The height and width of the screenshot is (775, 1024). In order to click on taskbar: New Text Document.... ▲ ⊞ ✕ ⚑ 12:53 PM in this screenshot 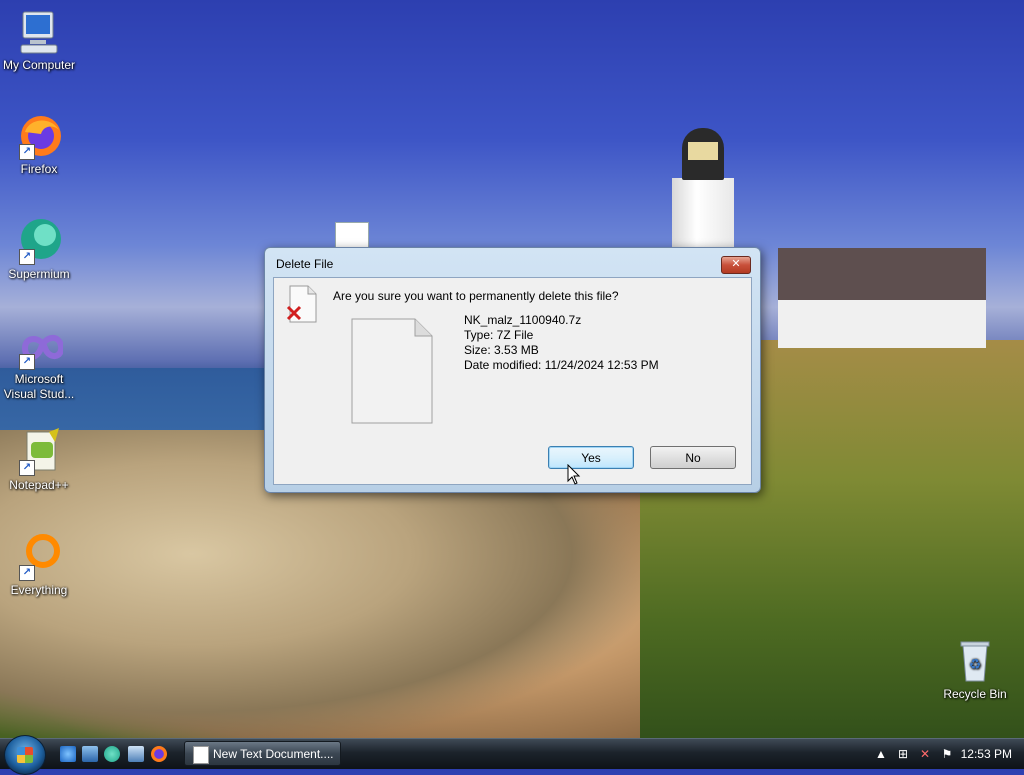, I will do `click(512, 755)`.